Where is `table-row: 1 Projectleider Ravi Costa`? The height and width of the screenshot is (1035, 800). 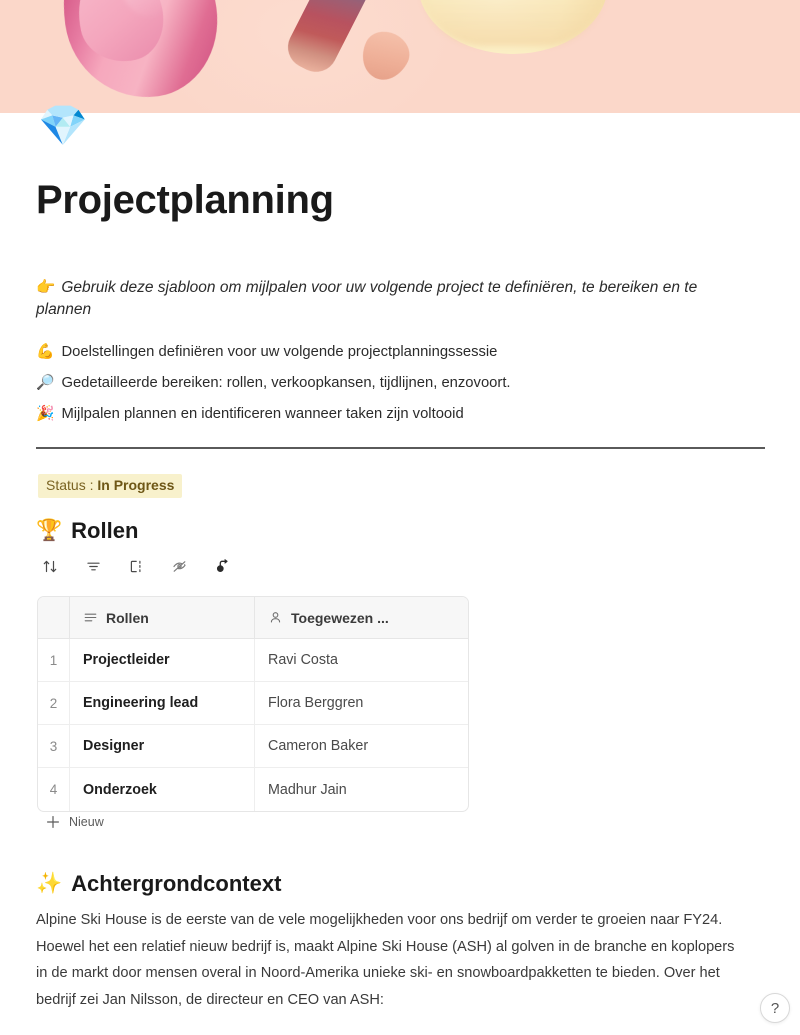 table-row: 1 Projectleider Ravi Costa is located at coordinates (253, 660).